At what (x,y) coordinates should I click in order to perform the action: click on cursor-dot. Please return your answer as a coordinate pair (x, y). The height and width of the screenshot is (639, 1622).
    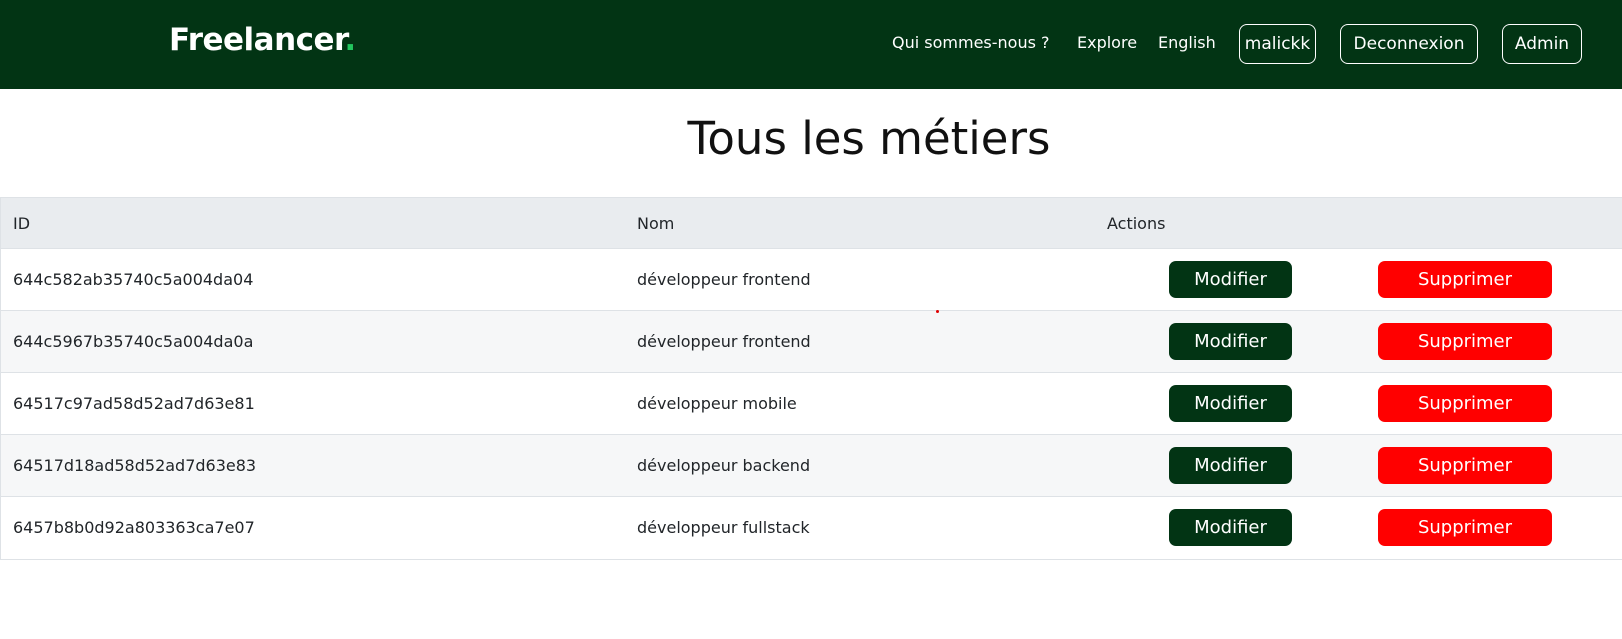
    Looking at the image, I should click on (937, 311).